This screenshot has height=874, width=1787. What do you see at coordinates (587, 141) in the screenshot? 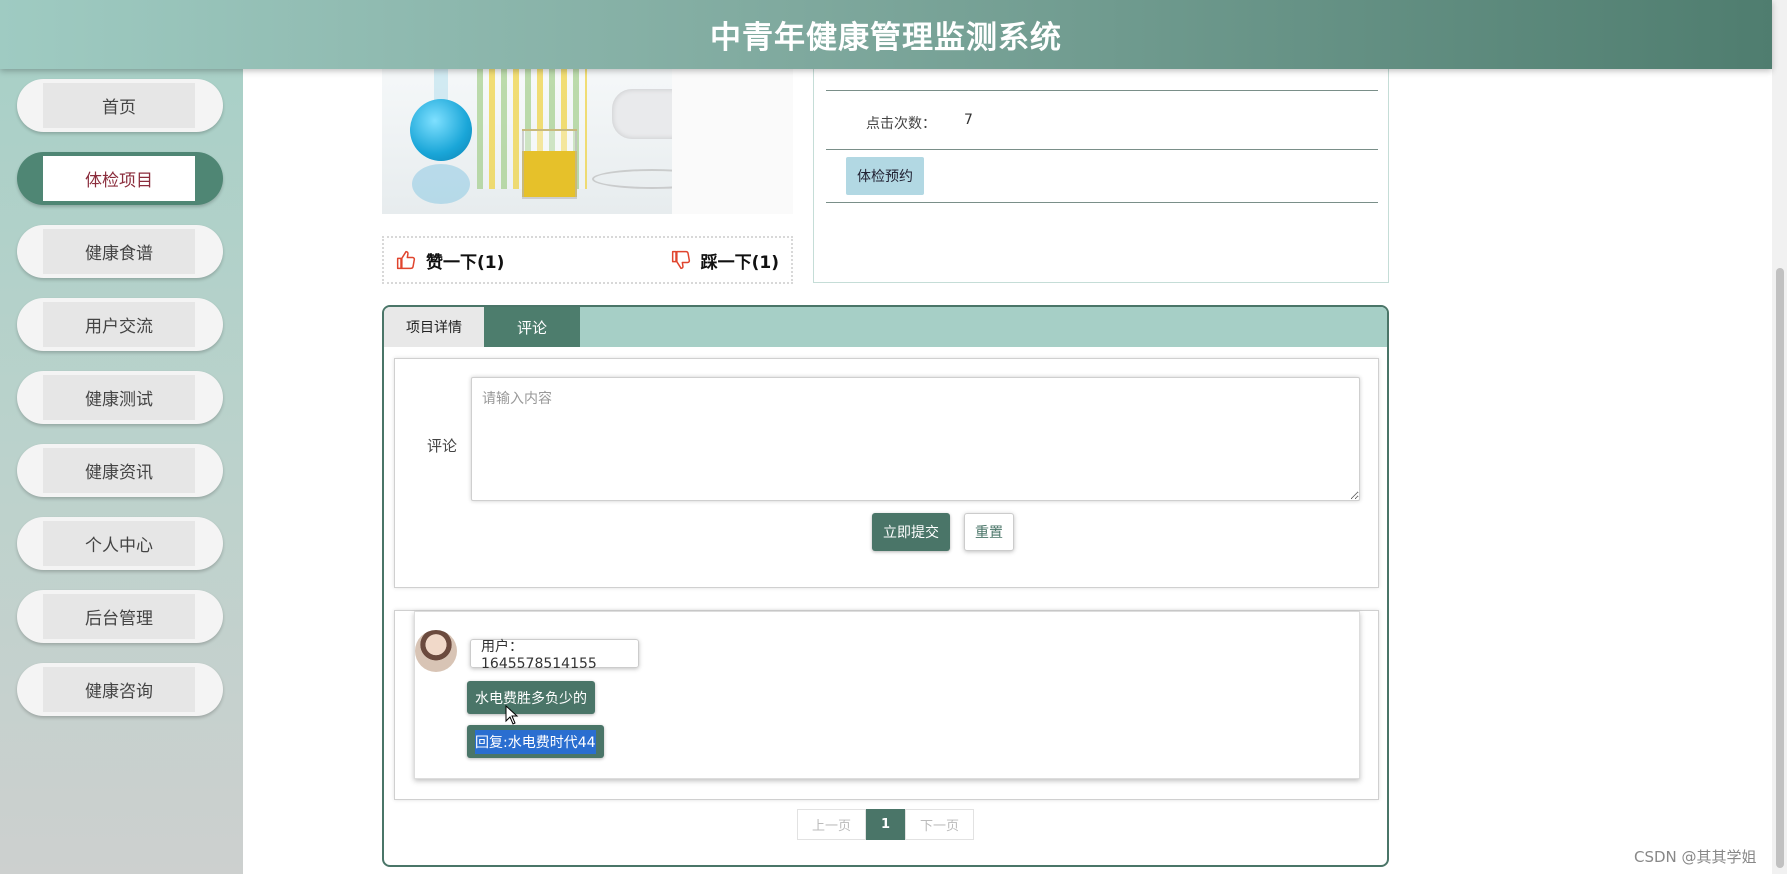
I see `project-image` at bounding box center [587, 141].